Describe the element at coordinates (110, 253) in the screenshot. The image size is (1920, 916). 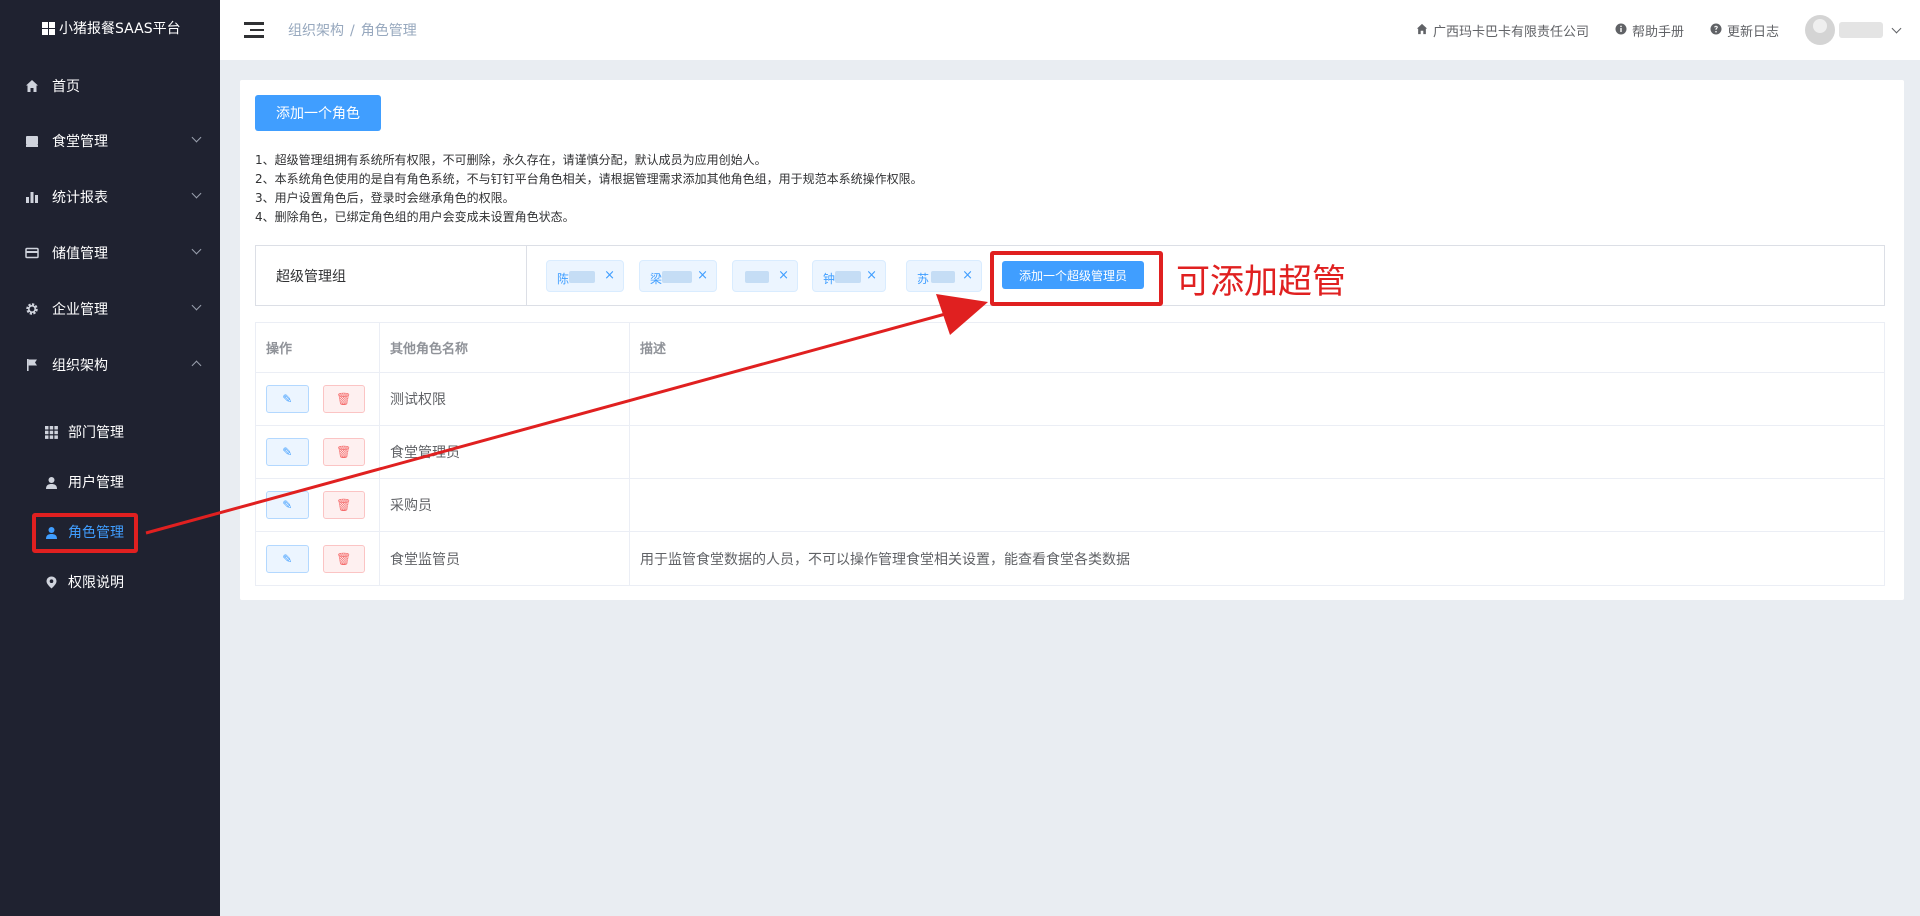
I see `sidebar-item-stored-value: 储值管理` at that location.